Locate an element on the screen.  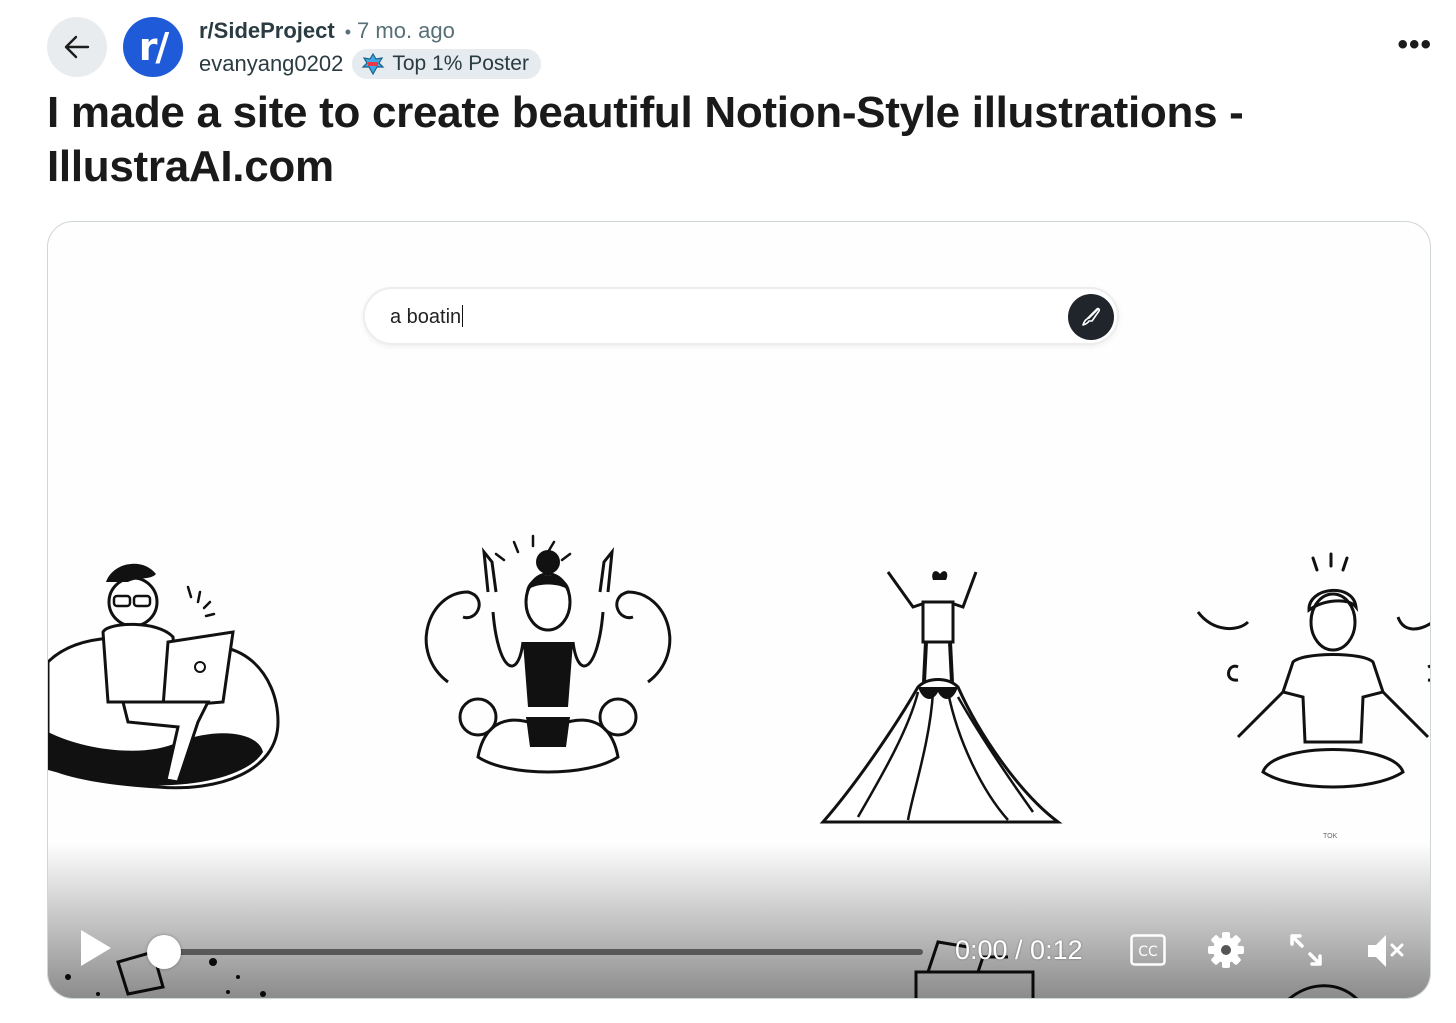
cc-label: CC is located at coordinates (1148, 952).